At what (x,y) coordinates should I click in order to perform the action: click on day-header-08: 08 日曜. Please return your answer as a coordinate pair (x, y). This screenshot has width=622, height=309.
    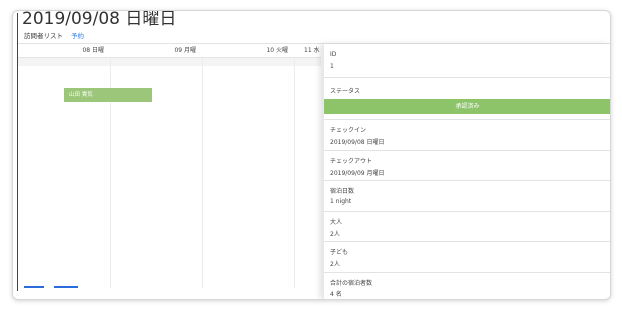
    Looking at the image, I should click on (93, 50).